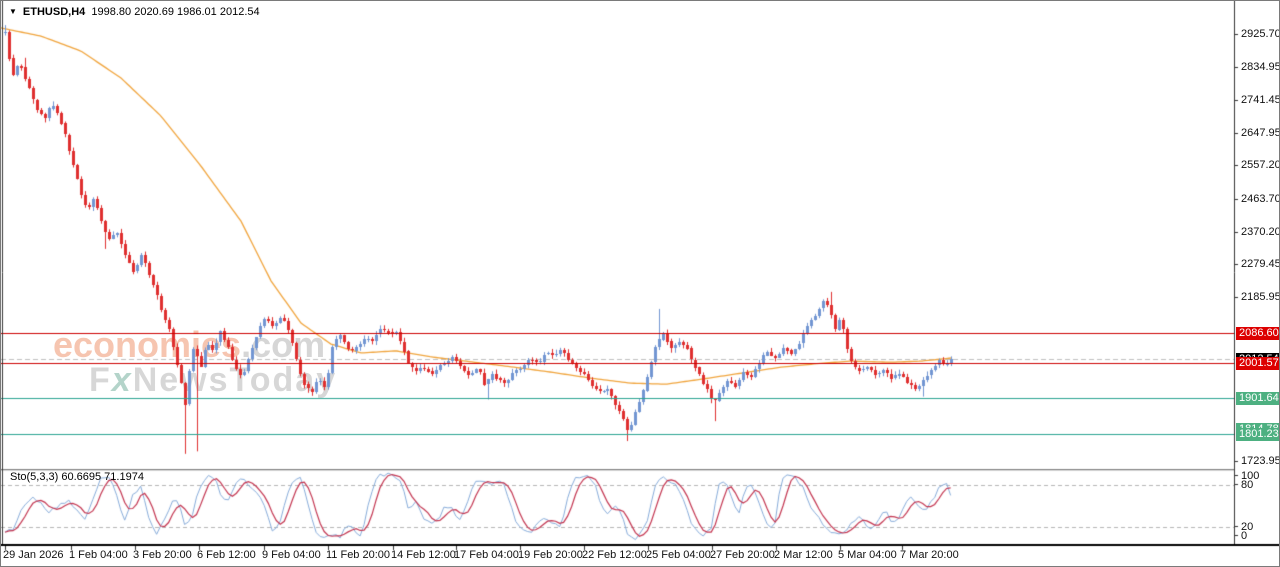 This screenshot has width=1280, height=567. What do you see at coordinates (13, 11) in the screenshot?
I see `symbol-dropdown-icon: ▼` at bounding box center [13, 11].